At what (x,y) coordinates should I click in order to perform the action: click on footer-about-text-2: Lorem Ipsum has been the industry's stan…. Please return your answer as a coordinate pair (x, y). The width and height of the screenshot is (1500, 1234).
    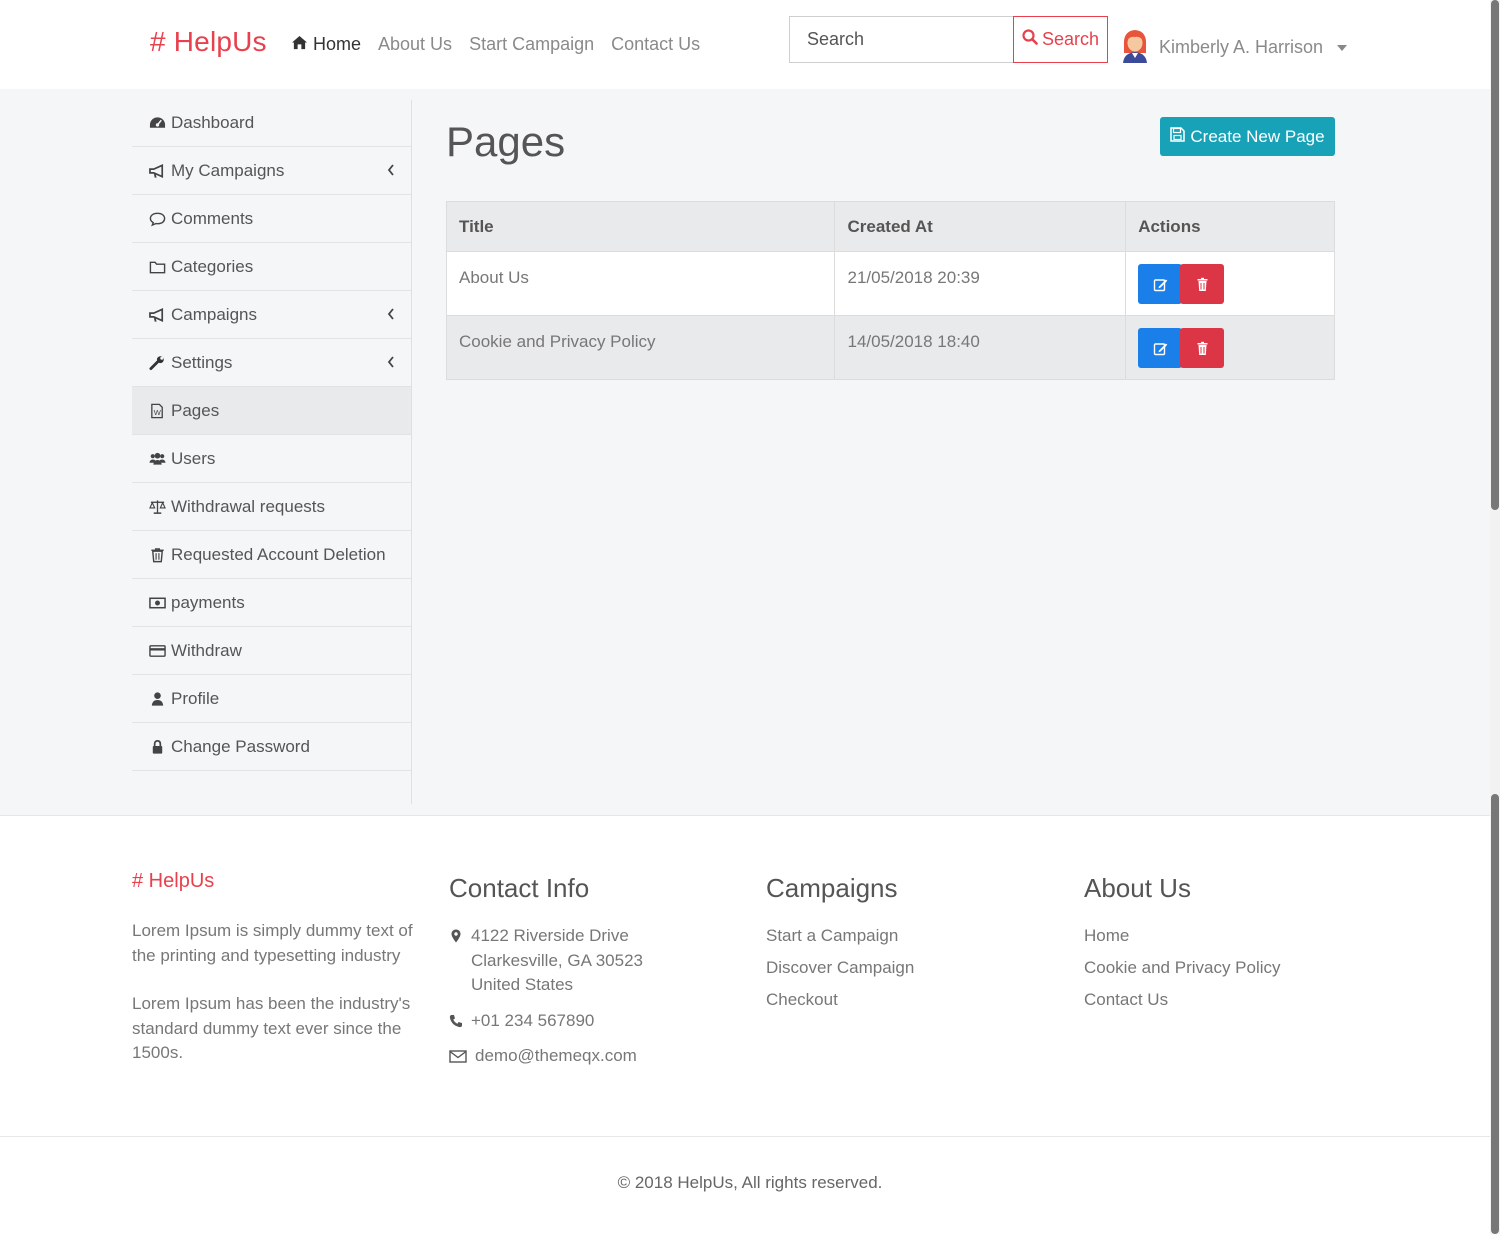
    Looking at the image, I should click on (271, 1028).